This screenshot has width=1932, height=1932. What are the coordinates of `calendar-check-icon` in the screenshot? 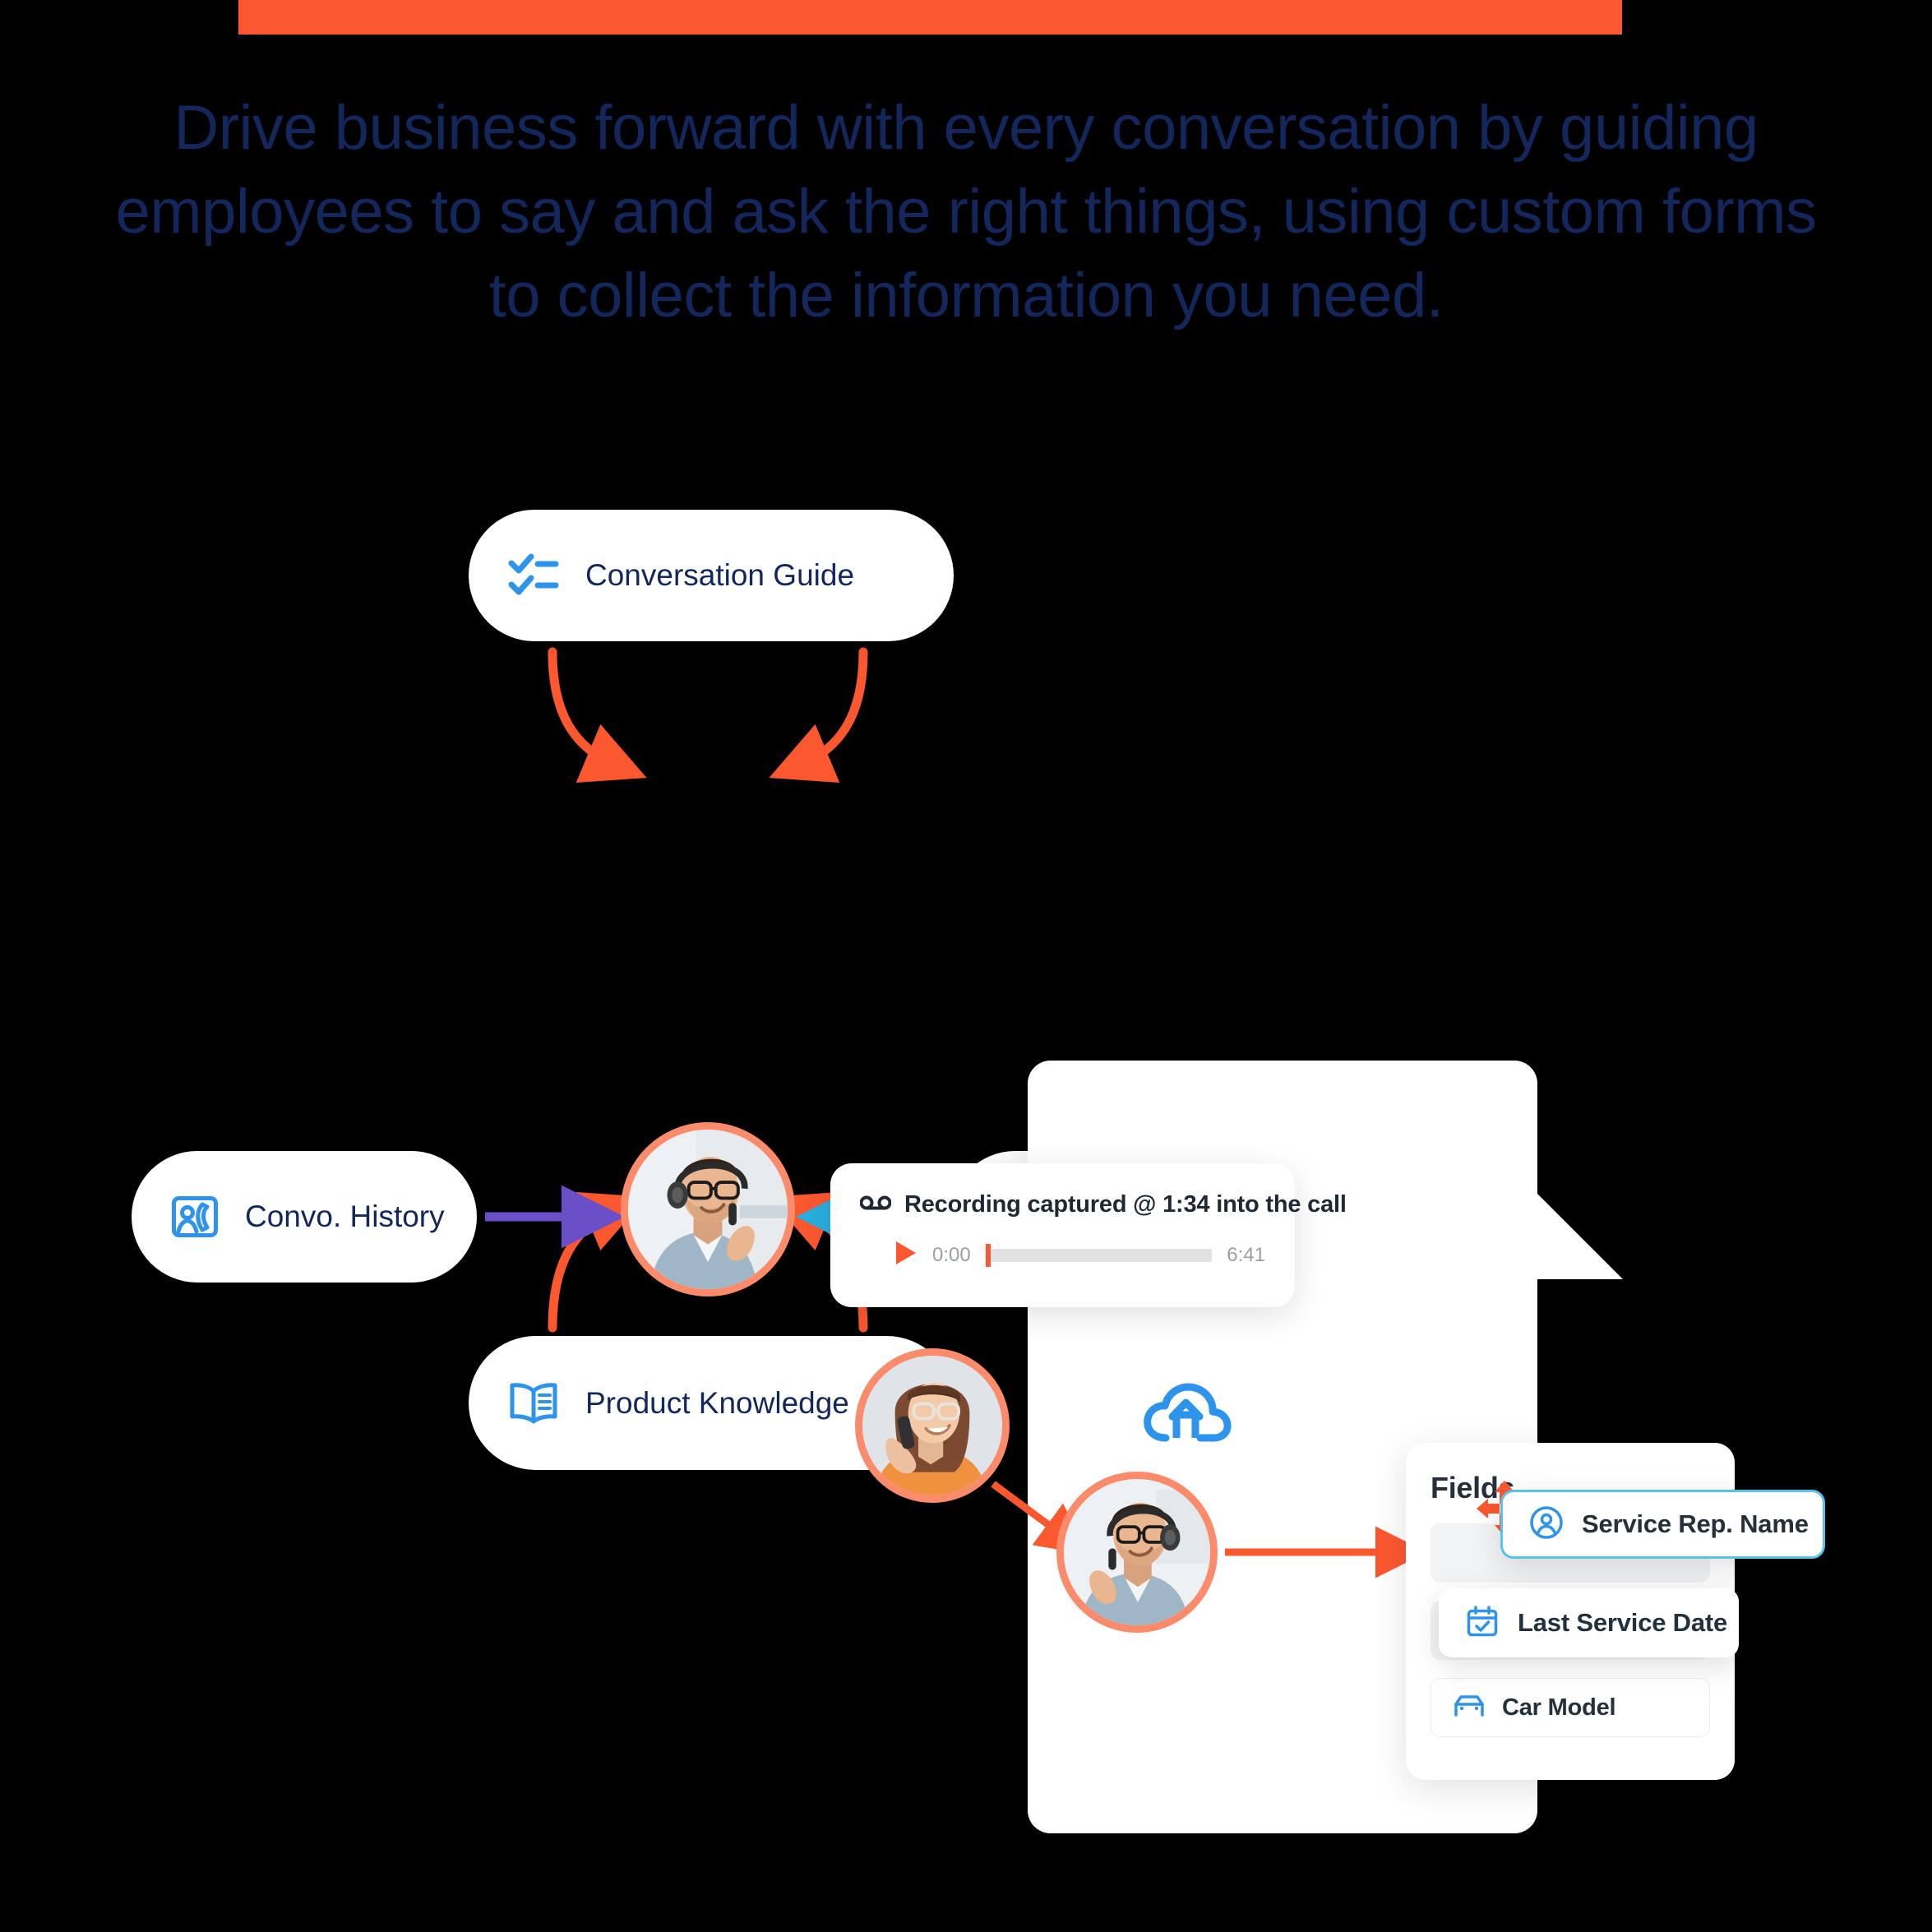 It's located at (1482, 1623).